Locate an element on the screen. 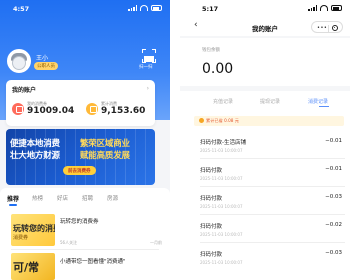 This screenshot has height=280, width=350. coupon-value: 91009.04 is located at coordinates (51, 111).